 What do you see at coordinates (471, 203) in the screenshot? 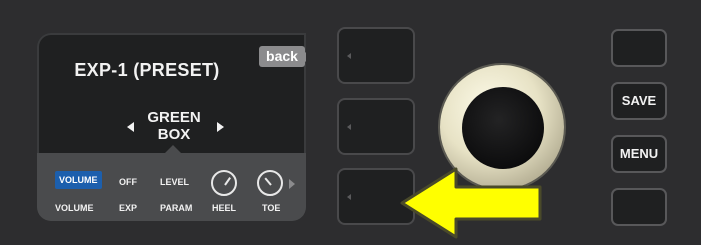
I see `pointer-arrow-icon` at bounding box center [471, 203].